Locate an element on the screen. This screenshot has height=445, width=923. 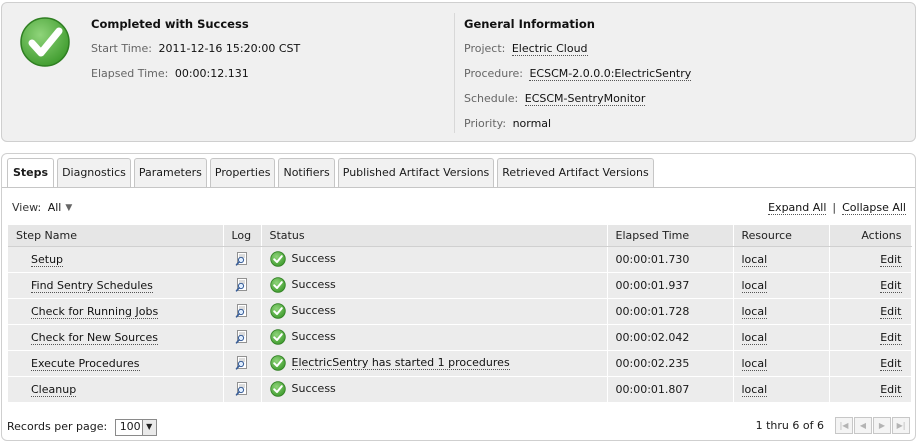
schedule-label: Schedule: is located at coordinates (491, 98).